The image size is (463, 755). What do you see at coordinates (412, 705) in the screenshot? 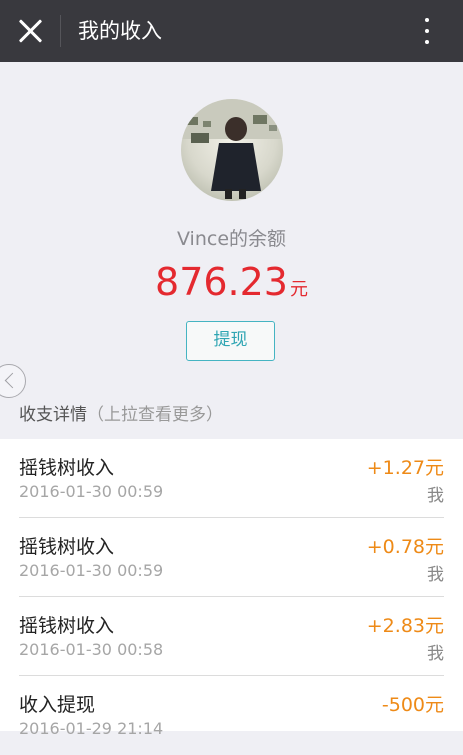
I see `transaction-amount: -500元` at bounding box center [412, 705].